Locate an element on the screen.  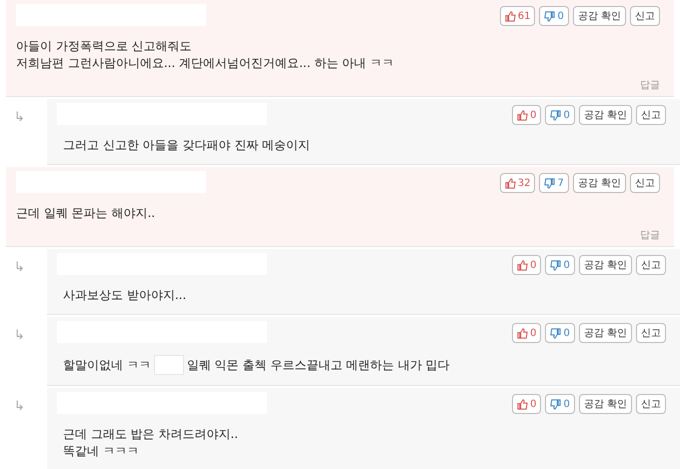
comment-text: 아들이 가정폭력으로 신고해줘도 is located at coordinates (104, 46).